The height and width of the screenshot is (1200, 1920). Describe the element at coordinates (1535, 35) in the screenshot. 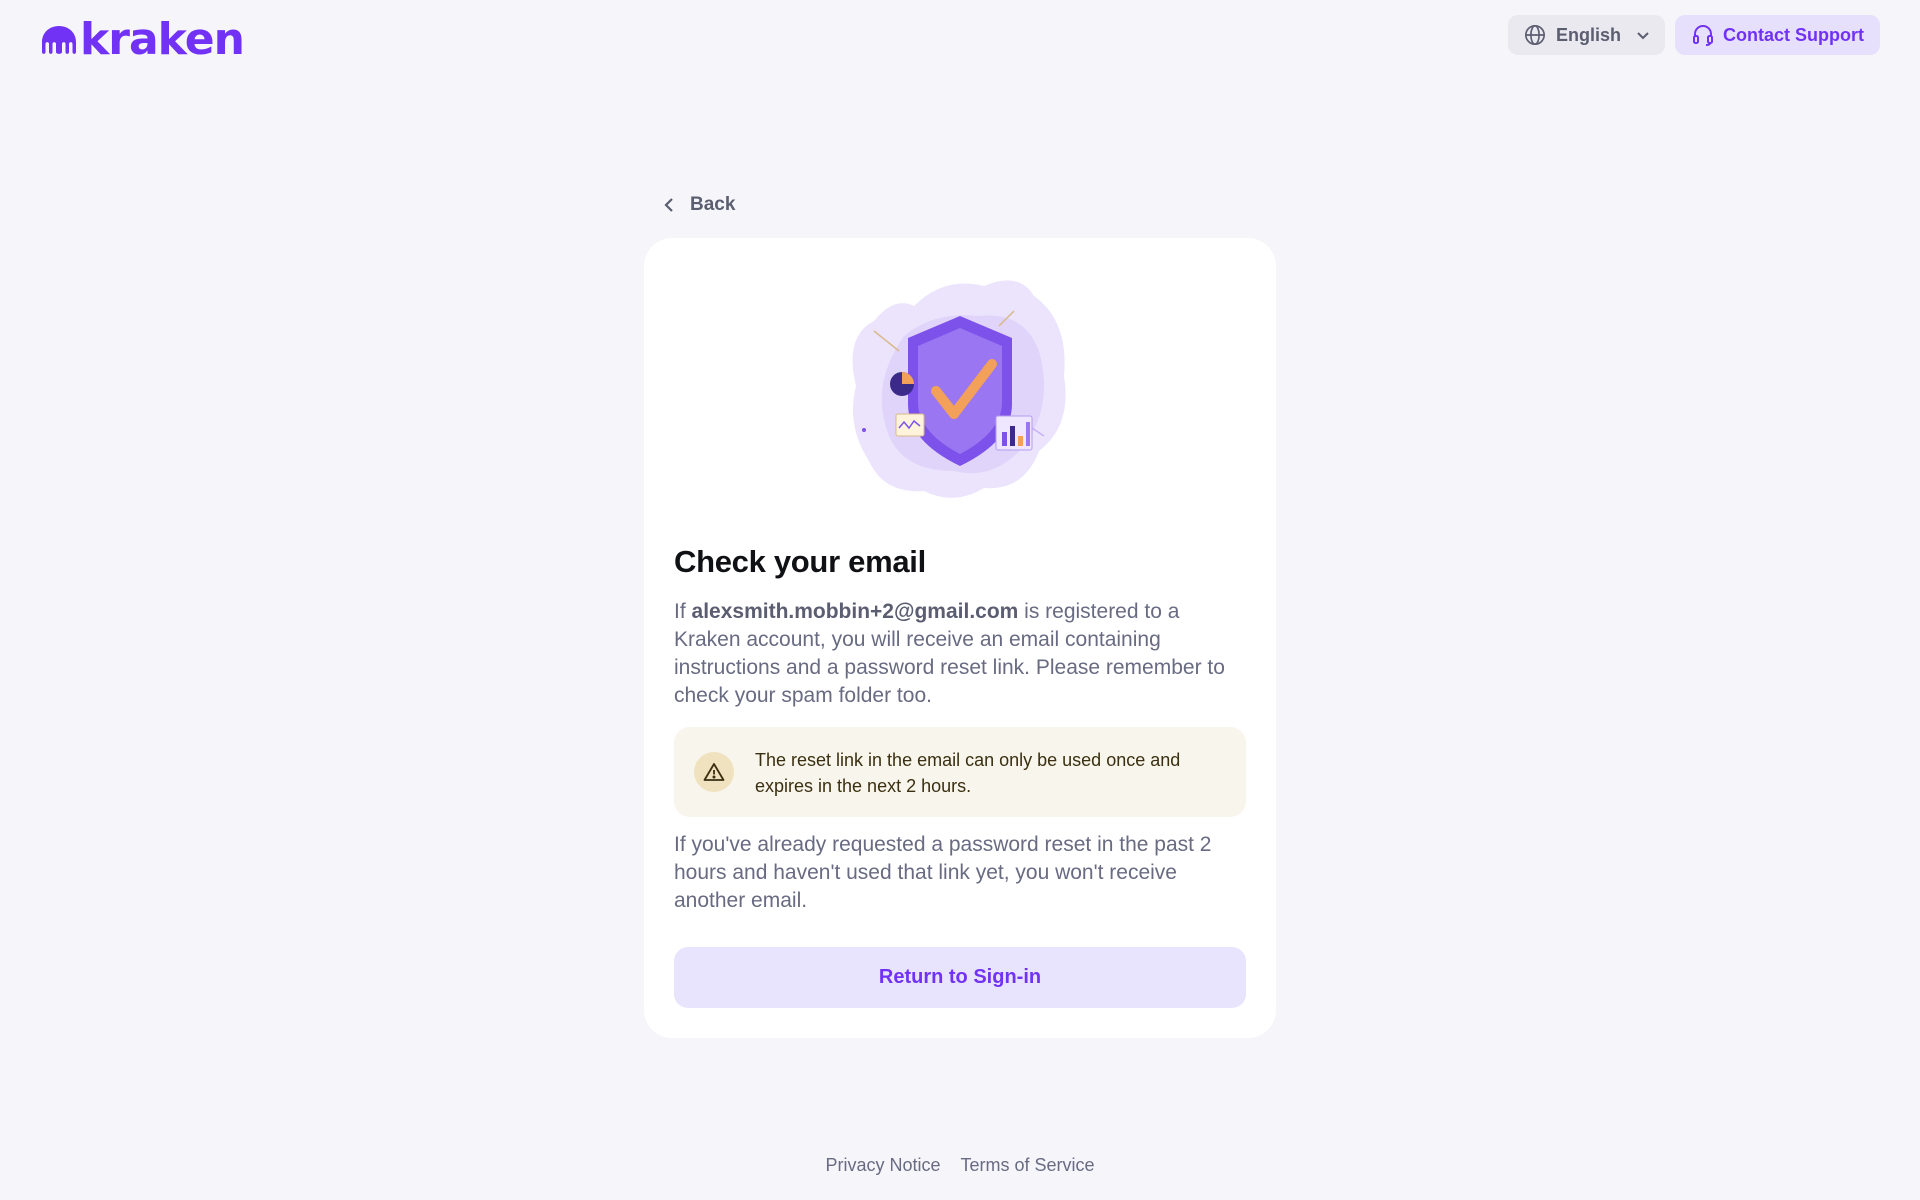

I see `globe-icon` at that location.